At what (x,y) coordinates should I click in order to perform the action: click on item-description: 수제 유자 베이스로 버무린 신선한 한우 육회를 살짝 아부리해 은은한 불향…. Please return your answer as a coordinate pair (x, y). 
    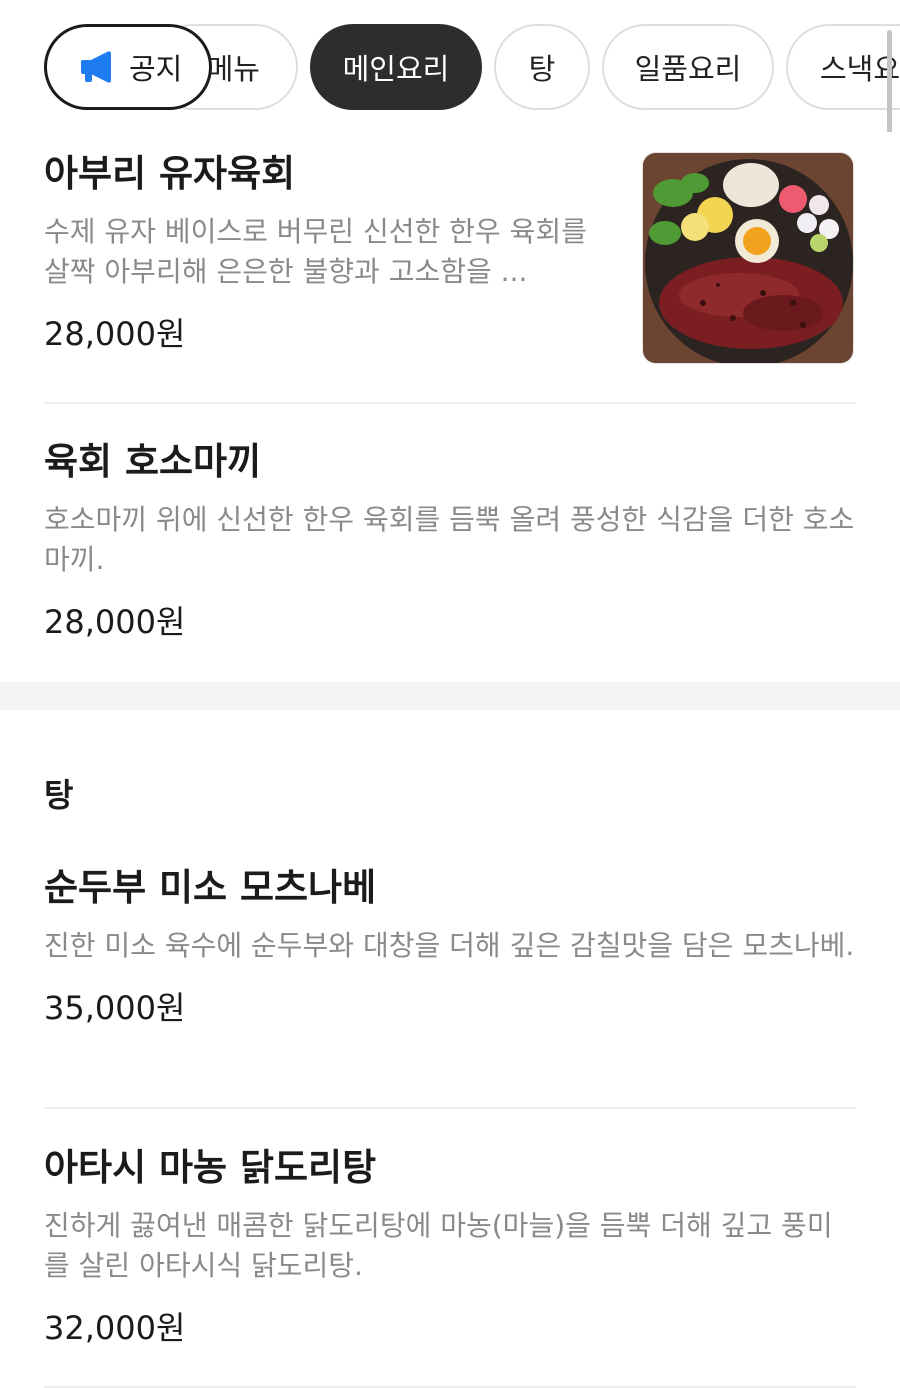
    Looking at the image, I should click on (315, 251).